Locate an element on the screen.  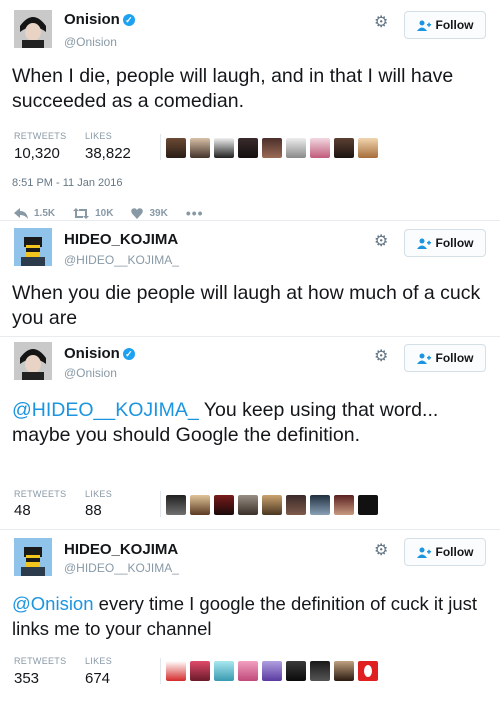
retweets-count: 353 is located at coordinates (26, 678).